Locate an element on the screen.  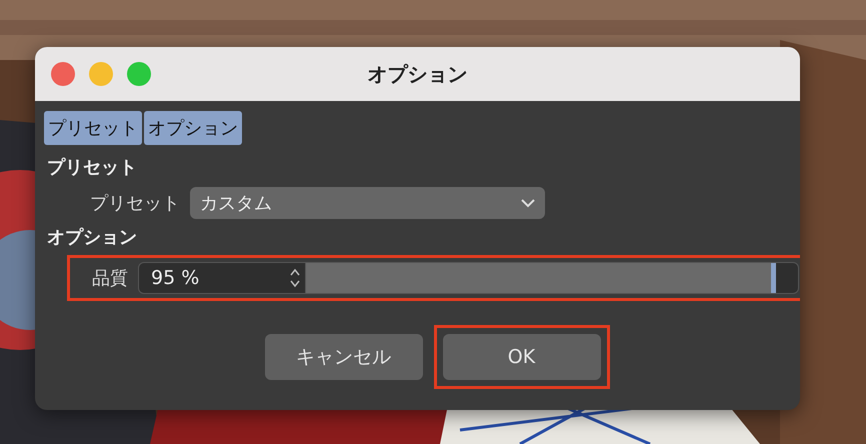
slider-handle is located at coordinates (773, 278).